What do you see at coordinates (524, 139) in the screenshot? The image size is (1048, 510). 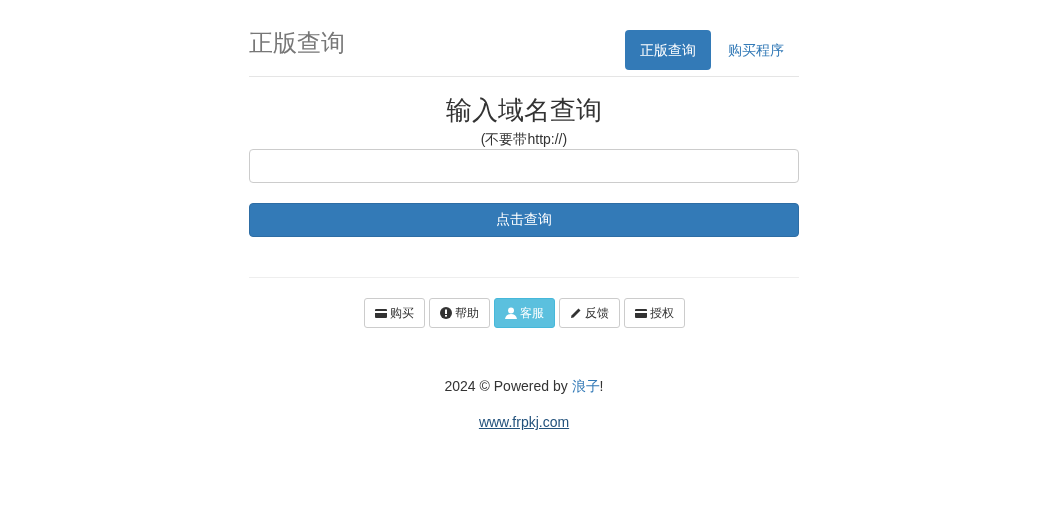 I see `hint-text: (不要带http://)` at bounding box center [524, 139].